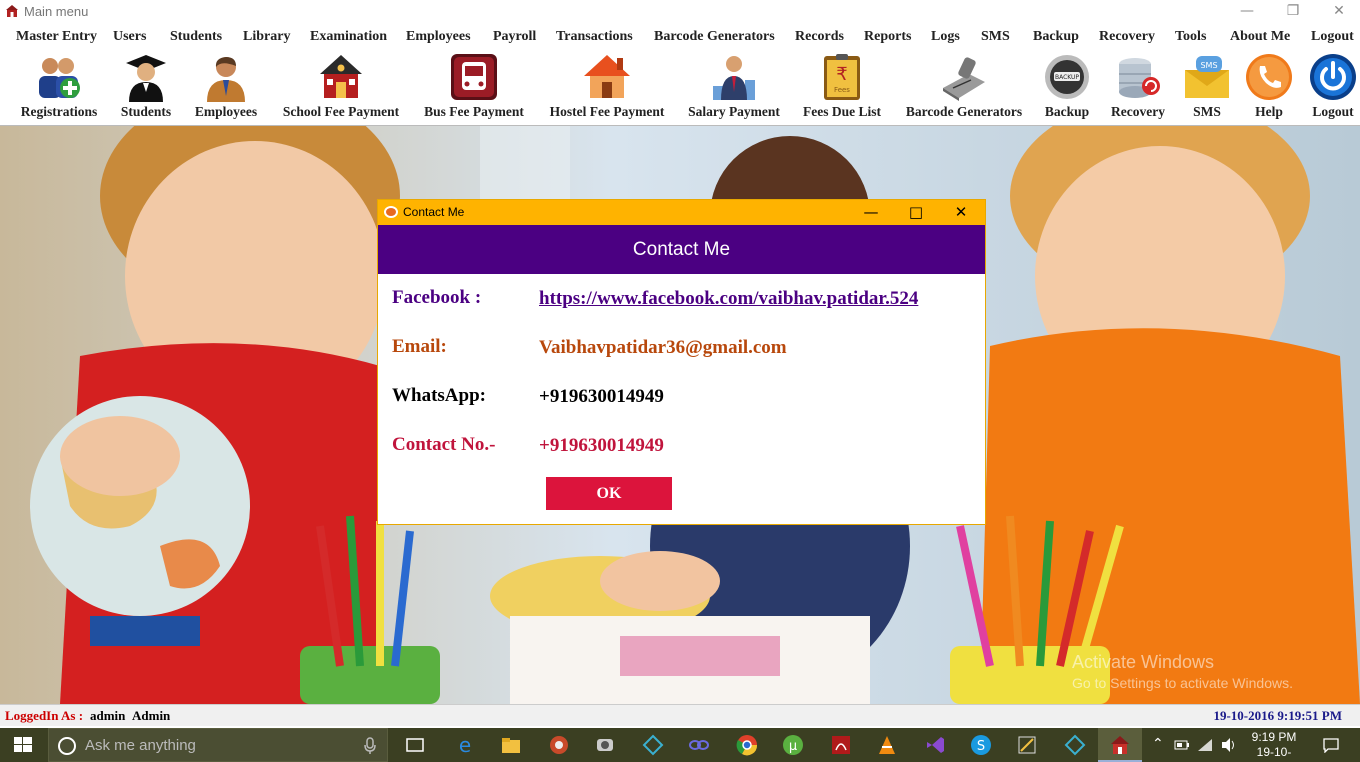  Describe the element at coordinates (995, 37) in the screenshot. I see `menu-sms: SMS` at that location.